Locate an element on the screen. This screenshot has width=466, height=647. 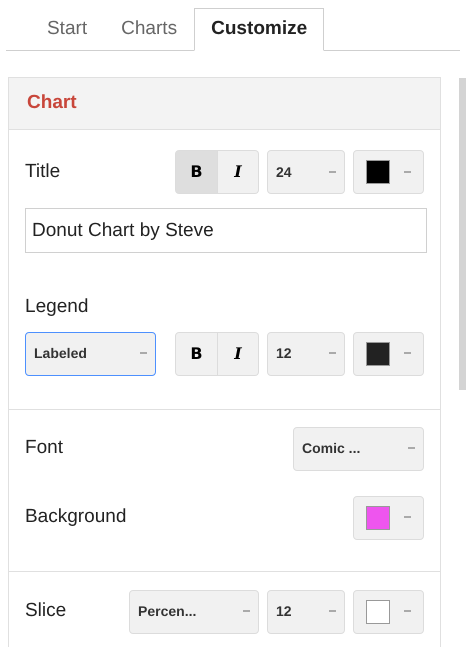
scrollbar-thumb is located at coordinates (462, 234).